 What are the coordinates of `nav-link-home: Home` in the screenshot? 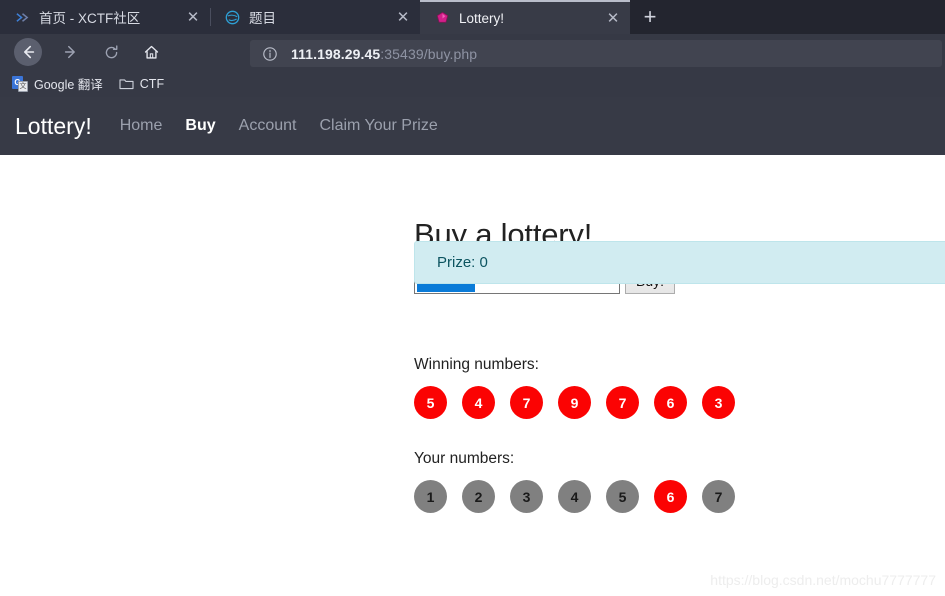 It's located at (141, 126).